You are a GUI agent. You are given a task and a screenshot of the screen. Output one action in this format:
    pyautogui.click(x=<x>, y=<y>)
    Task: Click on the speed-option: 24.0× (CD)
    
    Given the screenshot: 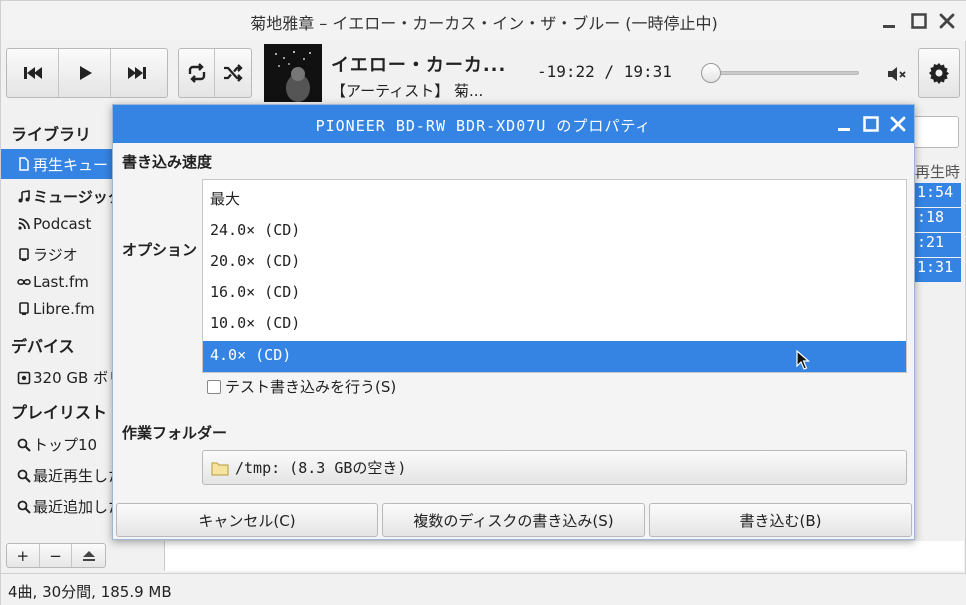 What is the action you would take?
    pyautogui.click(x=554, y=231)
    